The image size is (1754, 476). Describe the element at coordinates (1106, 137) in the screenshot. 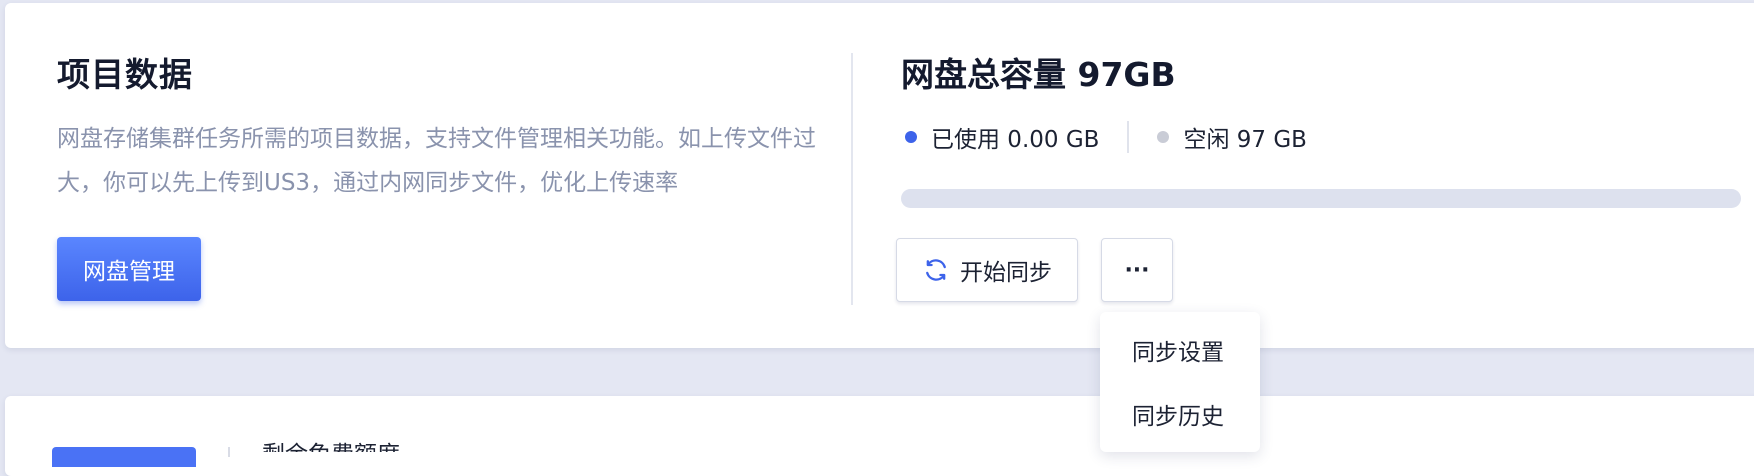

I see `storage-stats: 已使用 0.00 GB 空闲 97 GB` at that location.